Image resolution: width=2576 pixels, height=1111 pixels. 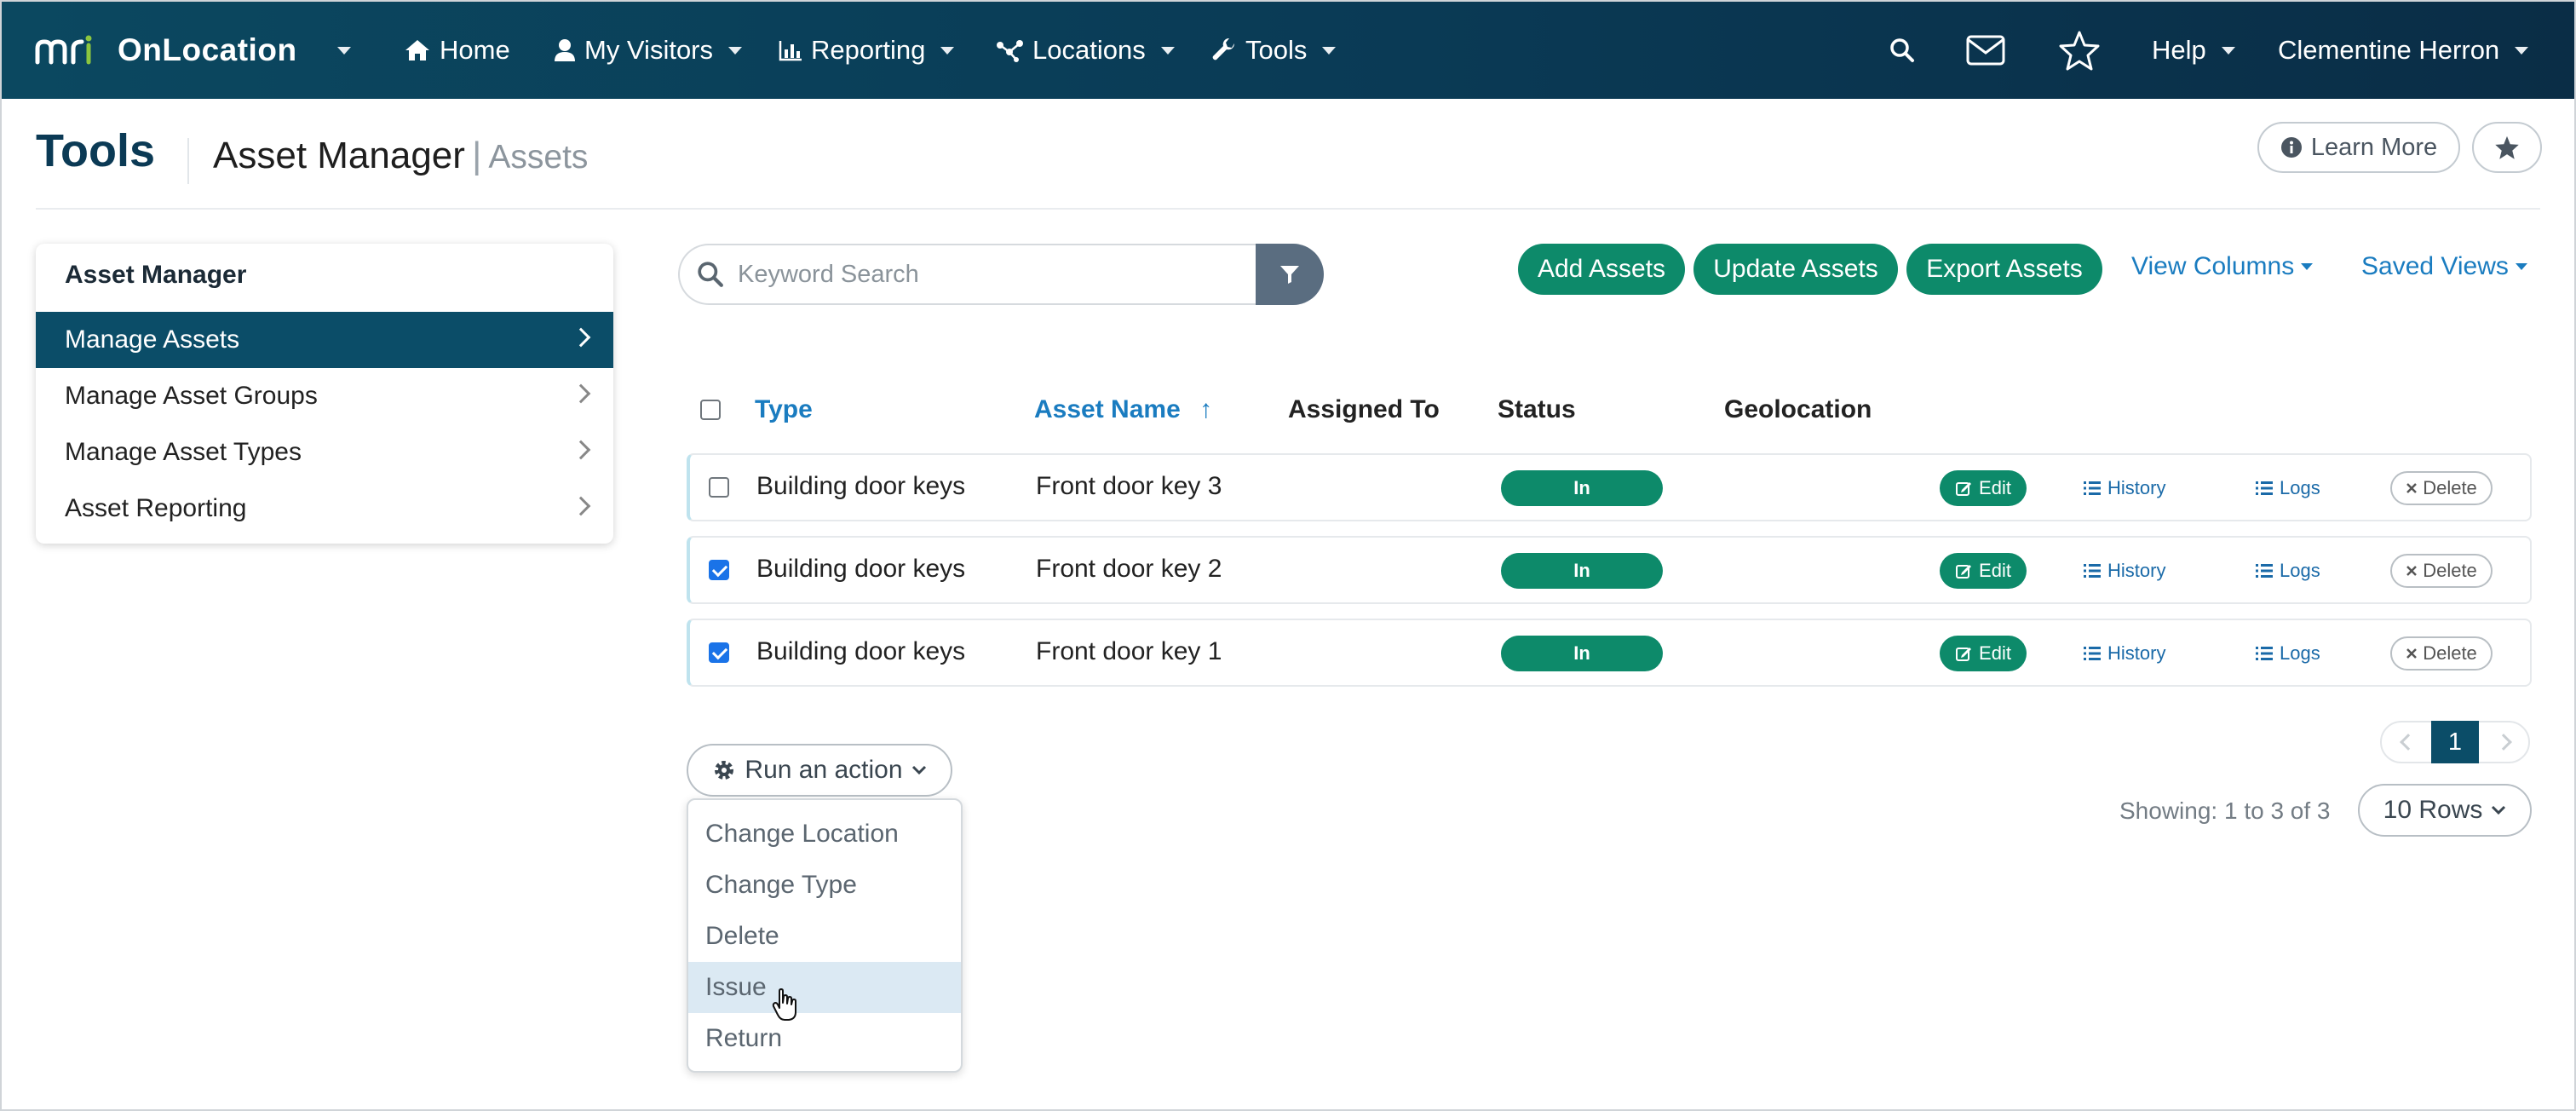 I want to click on export-assets-button: Export Assets, so click(x=2004, y=269).